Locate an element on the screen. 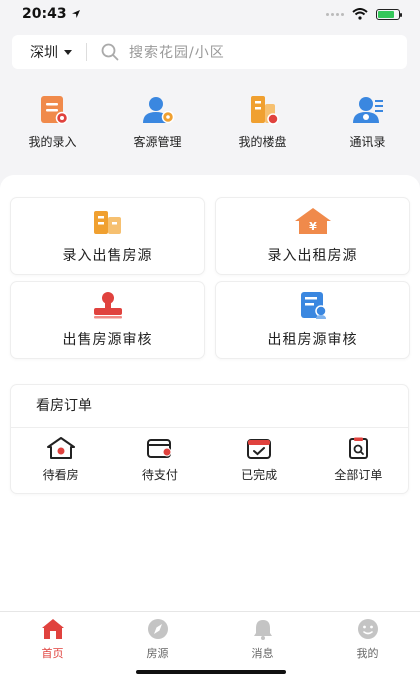 Image resolution: width=420 pixels, height=683 pixels. orders-row: 待看房 待支付 已完成 全部订单 is located at coordinates (209, 460).